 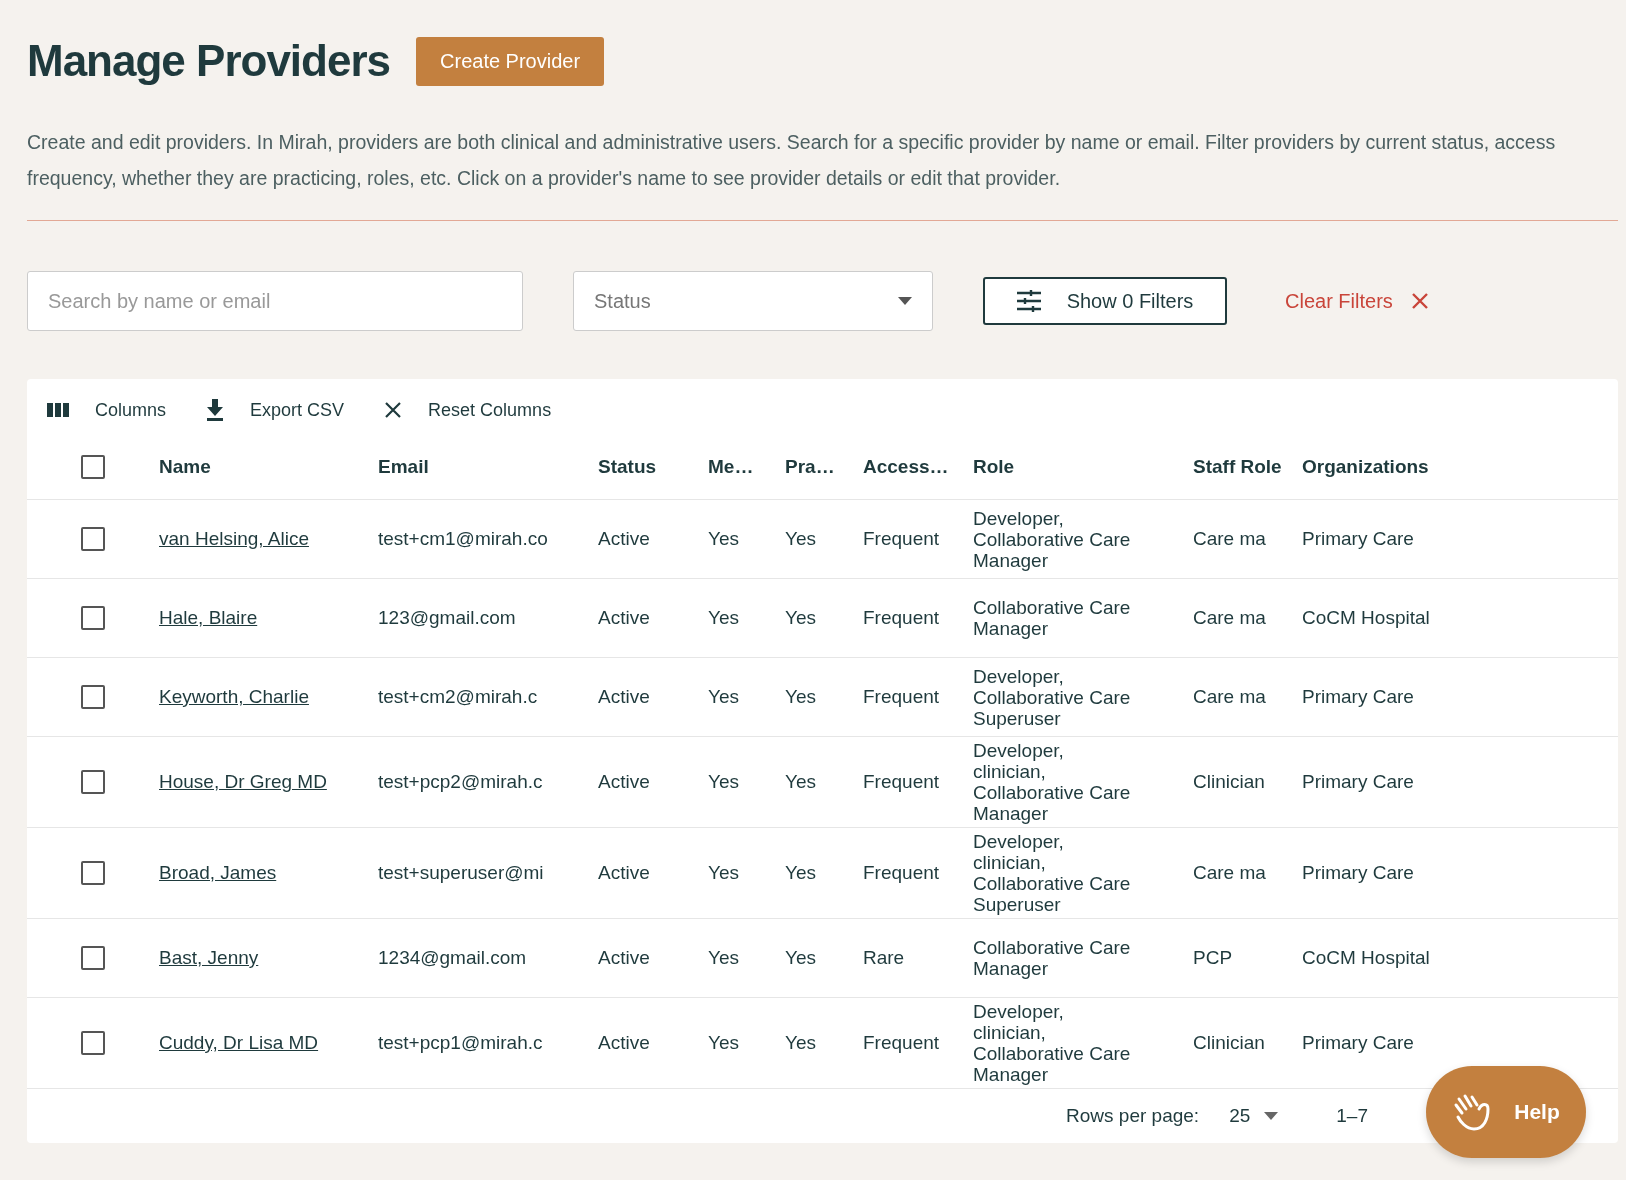 I want to click on reset-columns-button: Reset Columns, so click(x=468, y=410).